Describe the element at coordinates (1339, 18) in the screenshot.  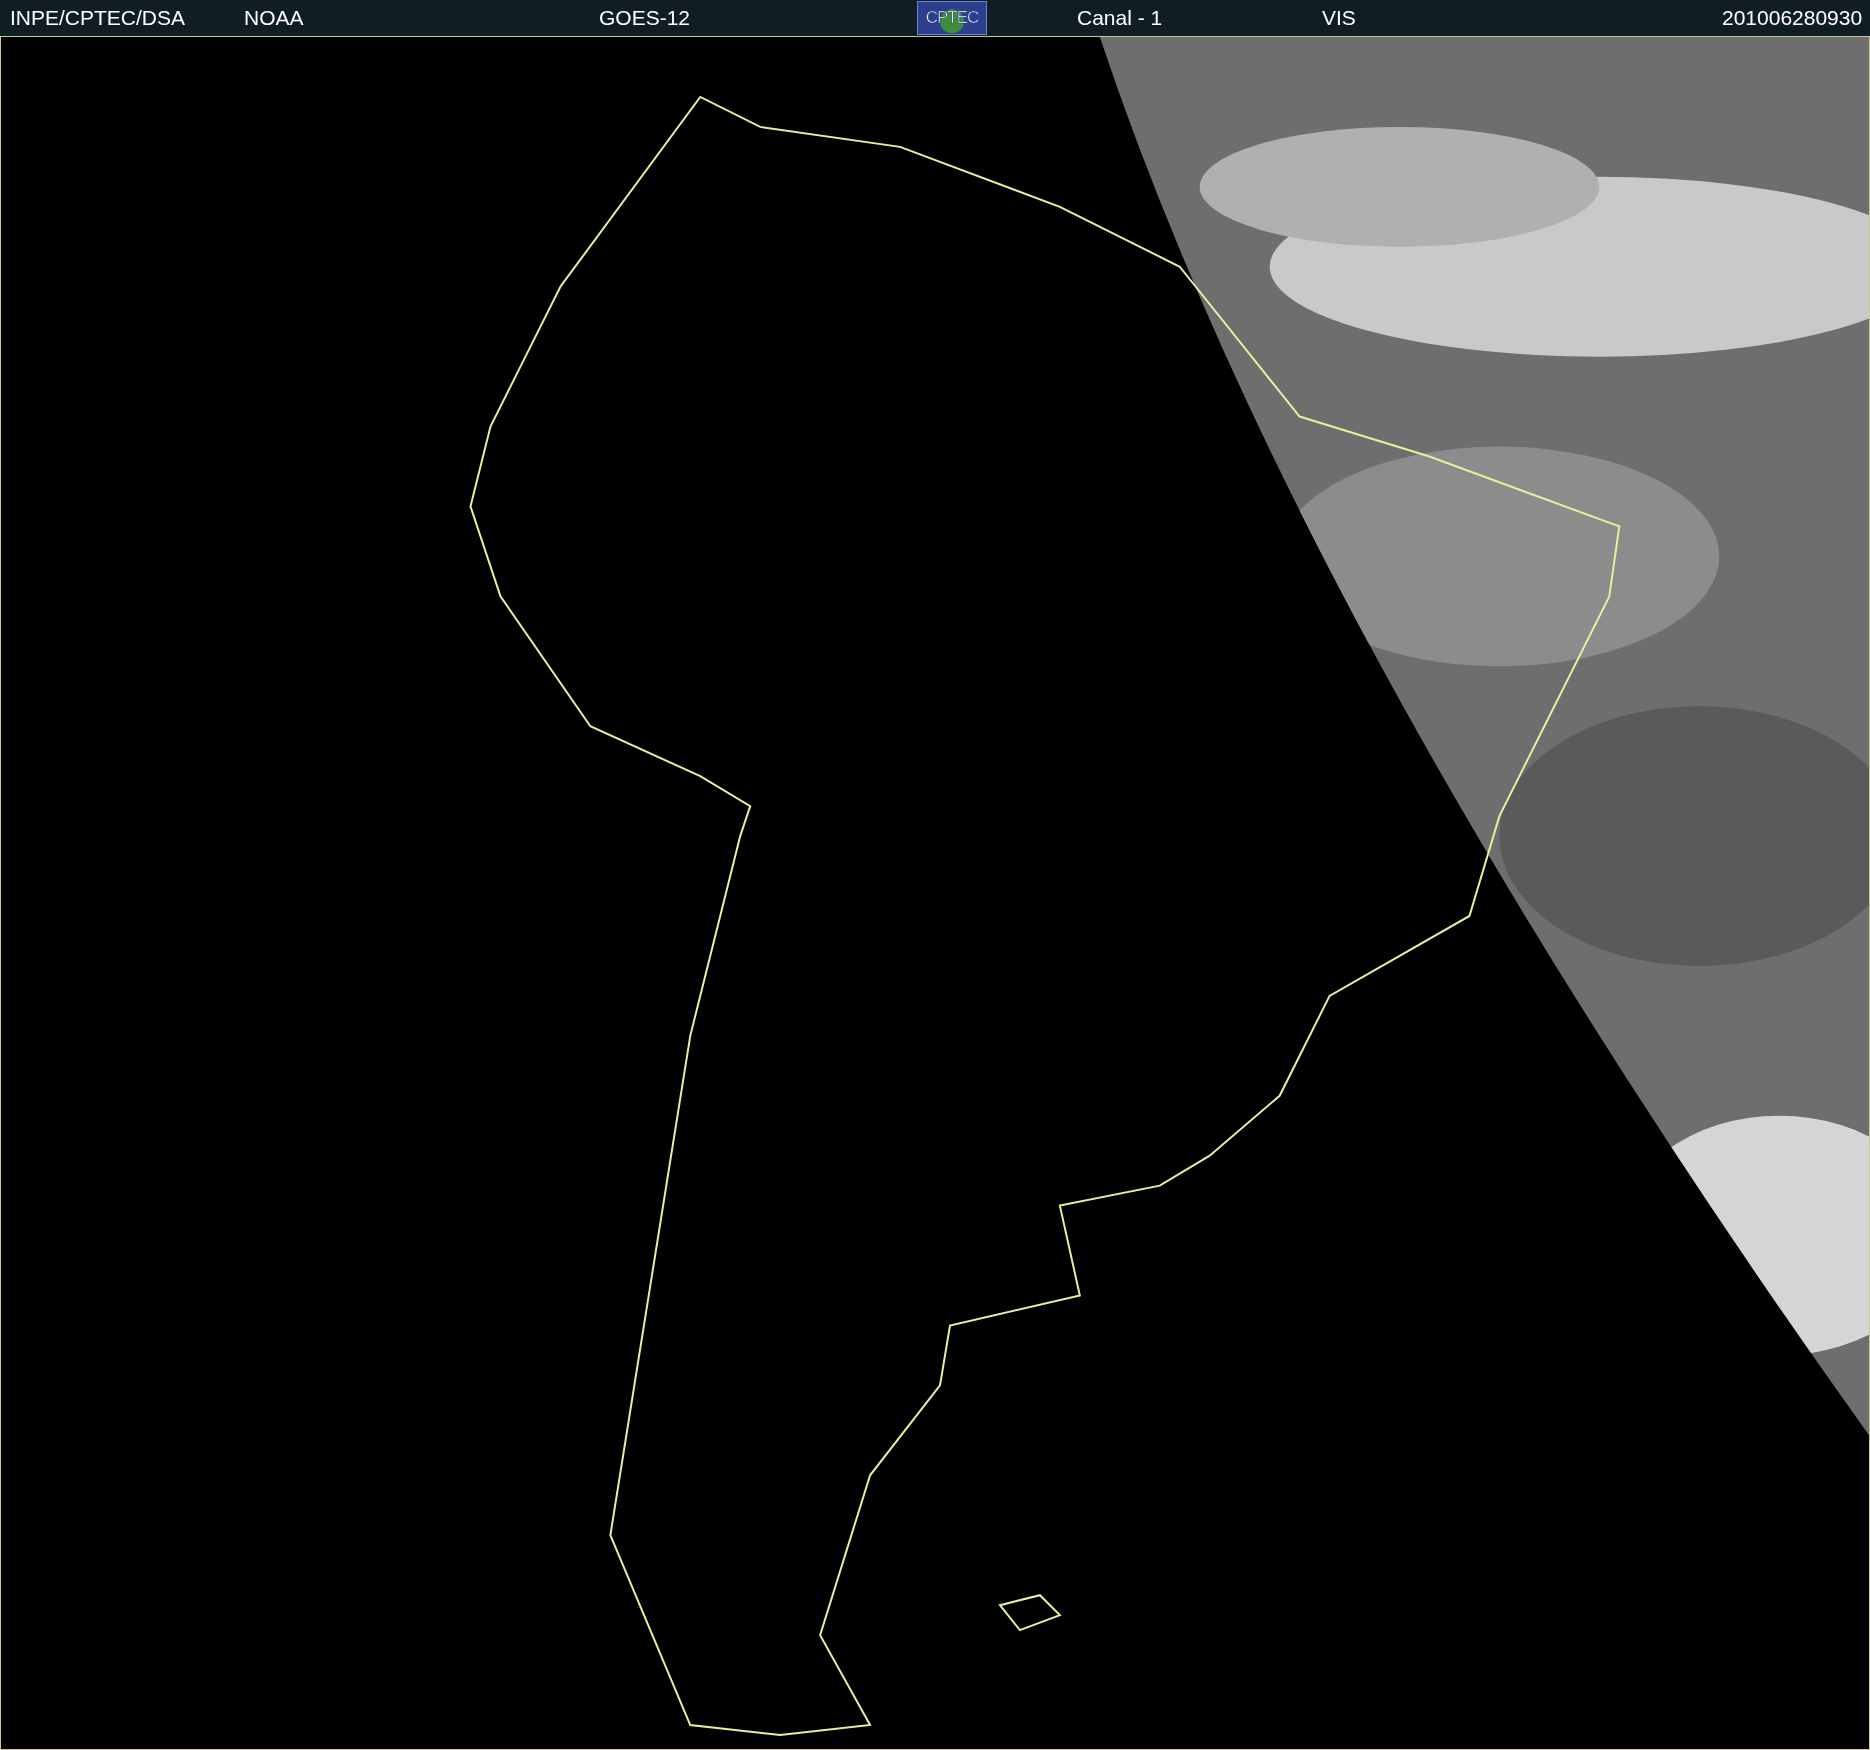
I see `band-label: VIS` at that location.